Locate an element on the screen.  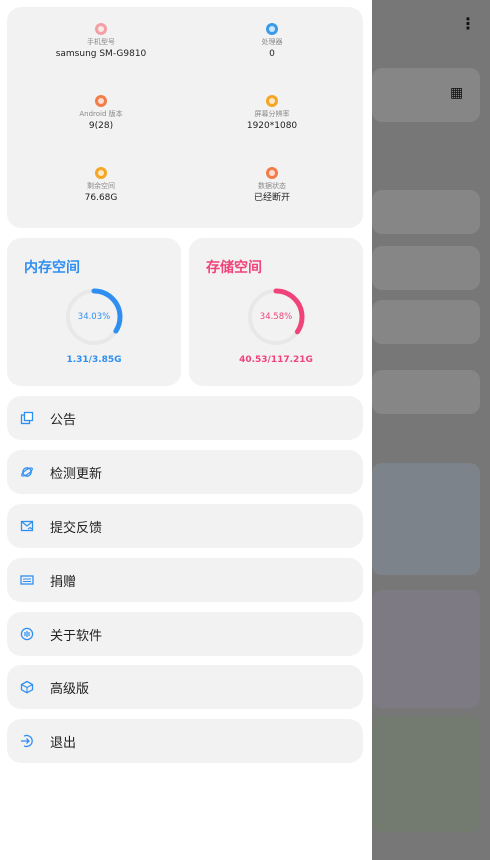
memory-title: 内存空间 is located at coordinates (52, 268).